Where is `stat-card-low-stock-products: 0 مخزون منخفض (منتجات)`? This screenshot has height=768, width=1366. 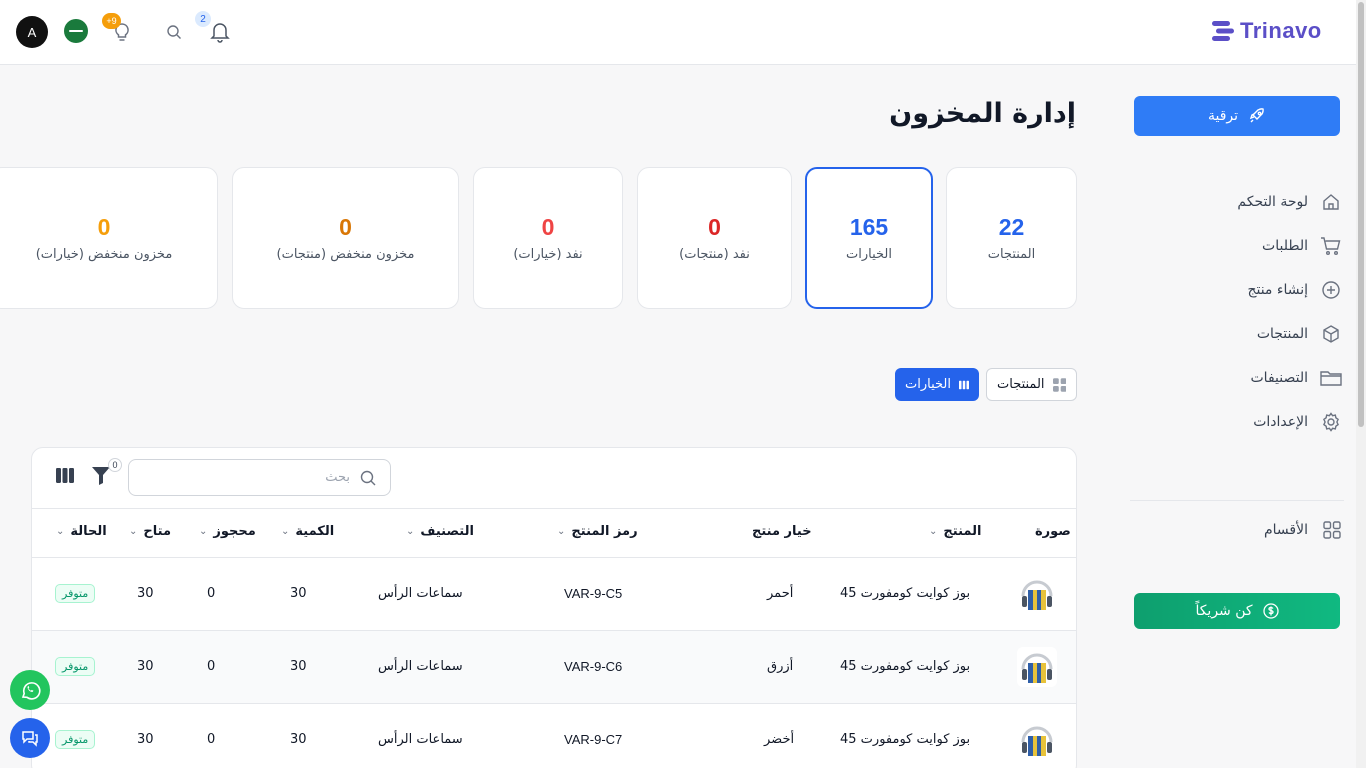
stat-card-low-stock-products: 0 مخزون منخفض (منتجات) is located at coordinates (345, 238).